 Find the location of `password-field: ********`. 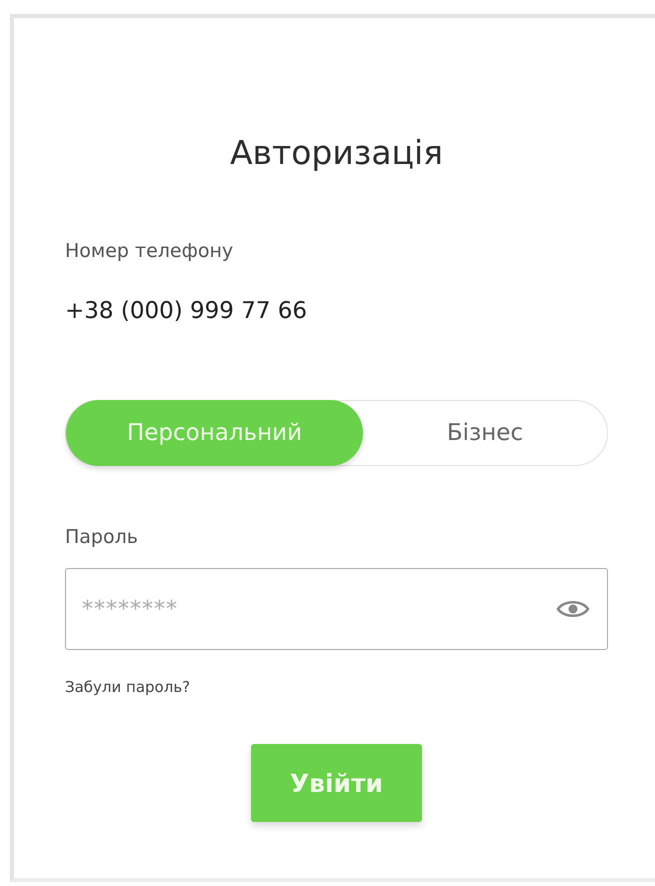

password-field: ******** is located at coordinates (336, 609).